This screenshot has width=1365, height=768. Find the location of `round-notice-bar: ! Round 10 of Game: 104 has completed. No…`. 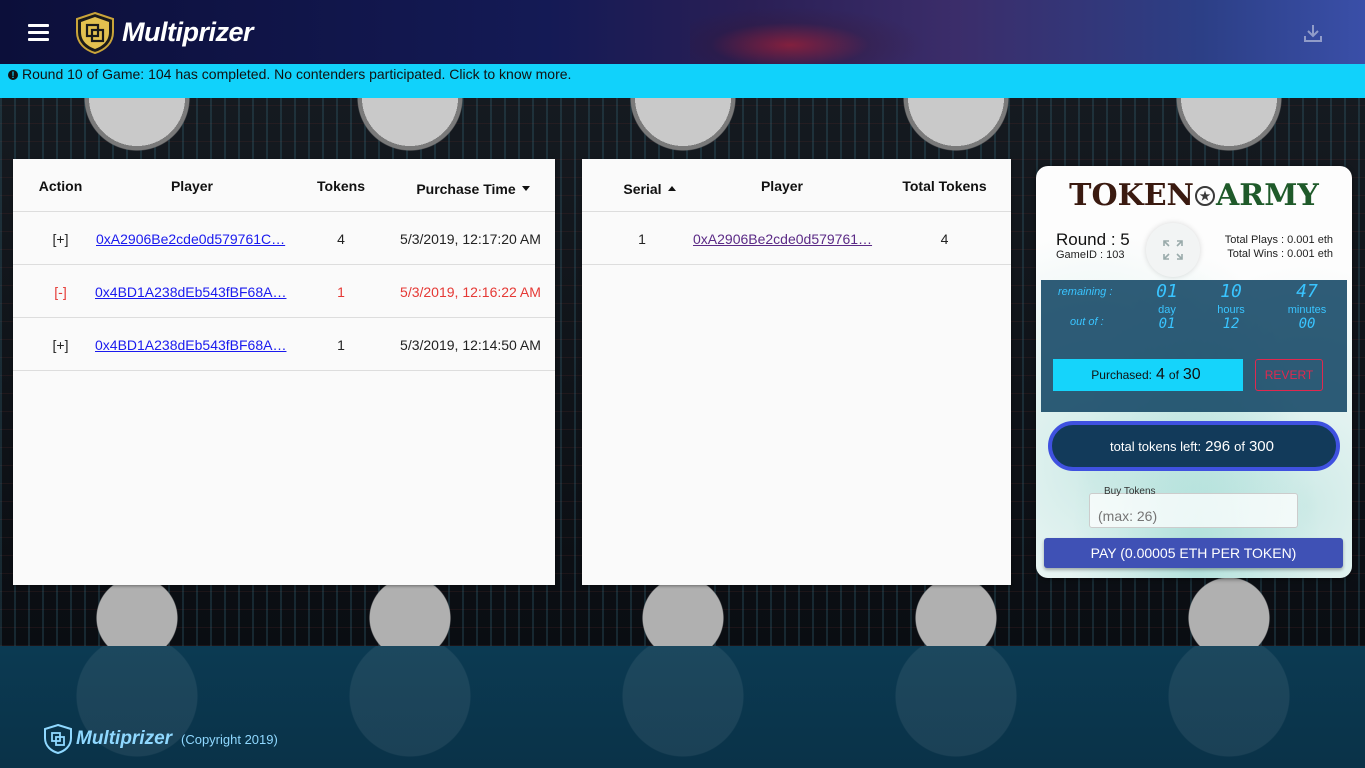

round-notice-bar: ! Round 10 of Game: 104 has completed. No… is located at coordinates (682, 81).